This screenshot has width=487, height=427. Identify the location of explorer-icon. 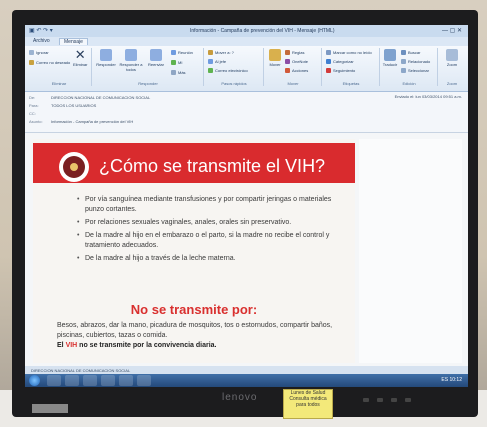
(72, 380).